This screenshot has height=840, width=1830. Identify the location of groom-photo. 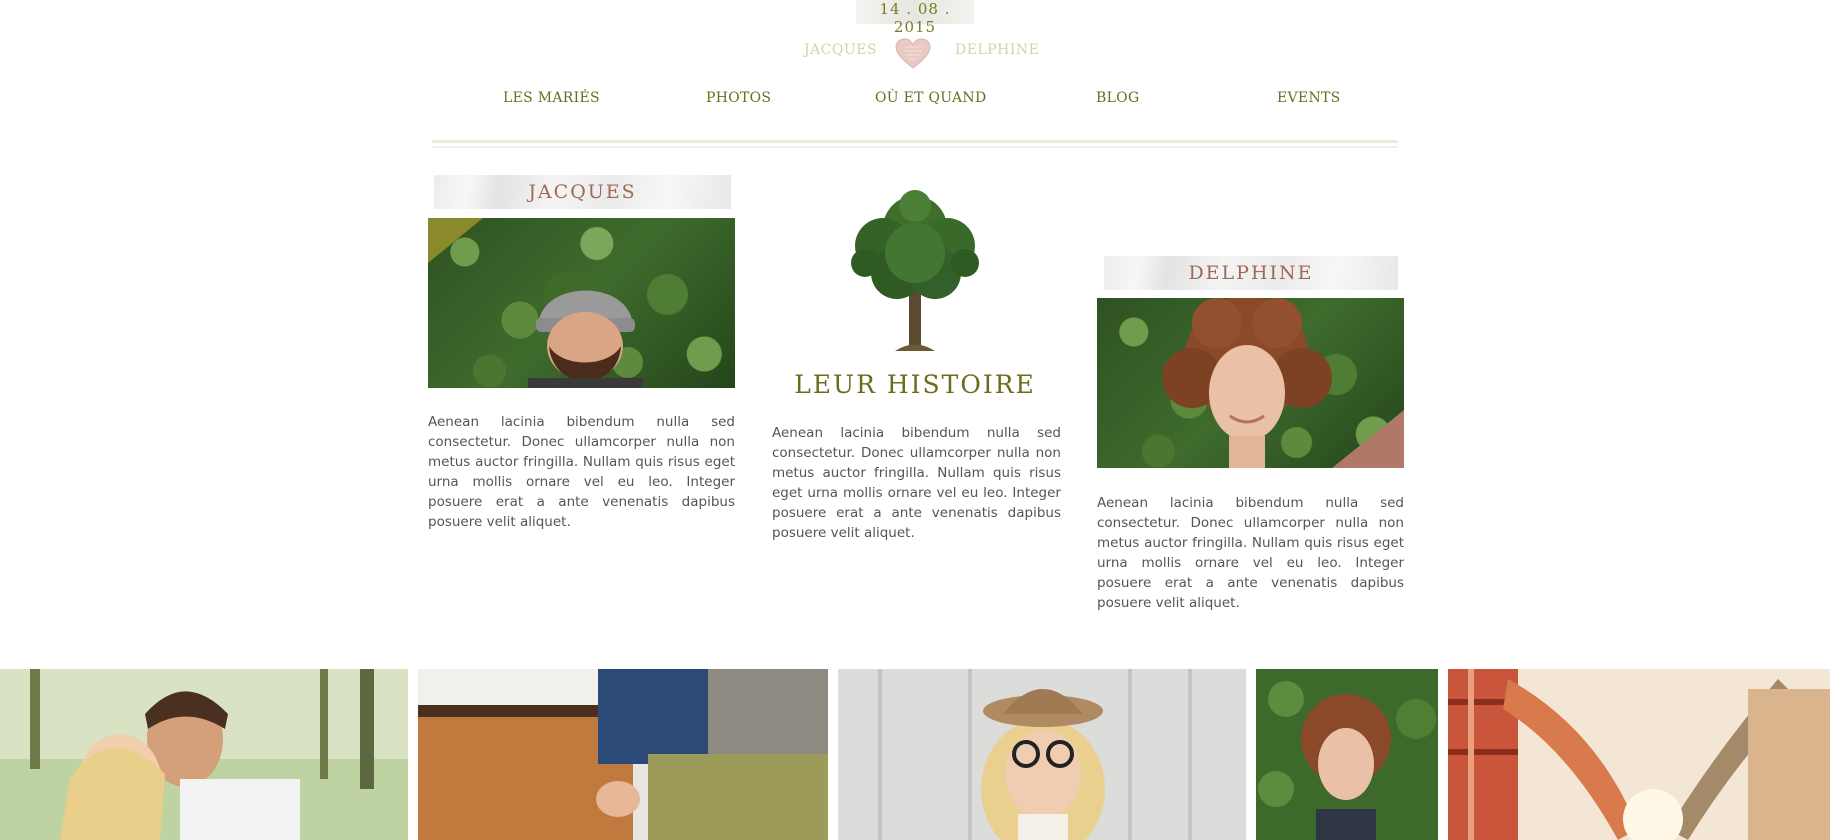
(581, 303).